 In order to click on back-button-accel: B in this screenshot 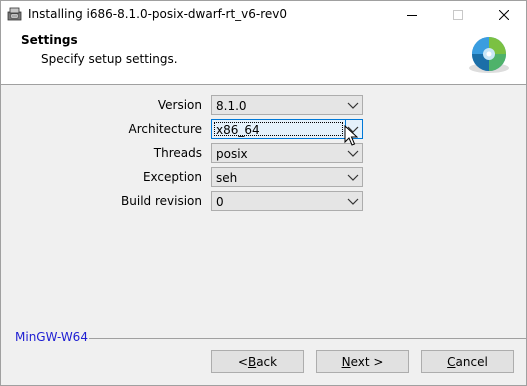, I will do `click(252, 361)`.